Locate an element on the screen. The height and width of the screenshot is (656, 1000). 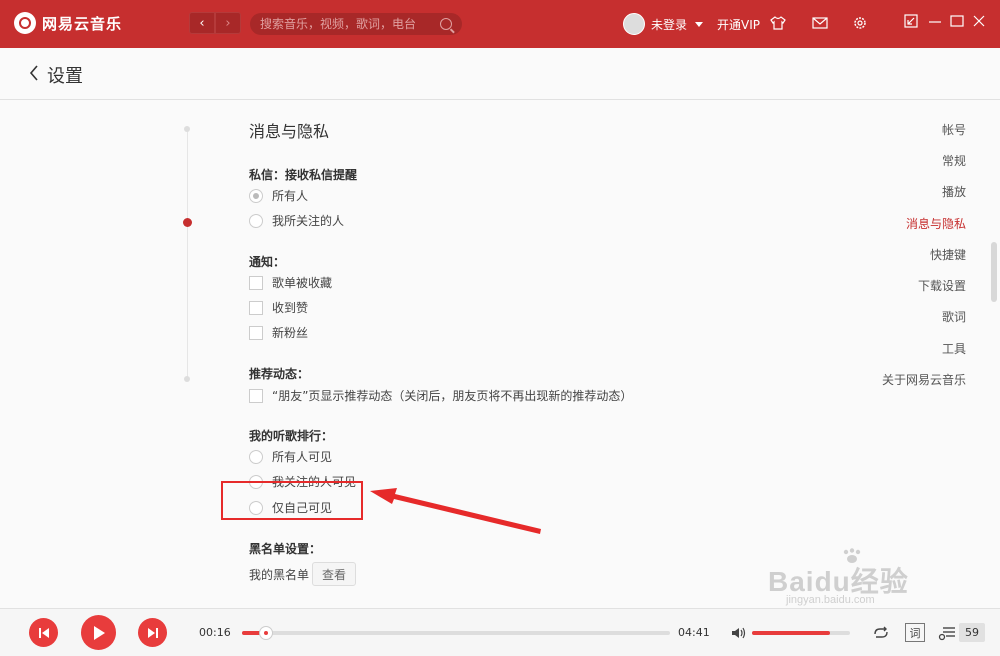
chevron-right-icon: › is located at coordinates (228, 23).